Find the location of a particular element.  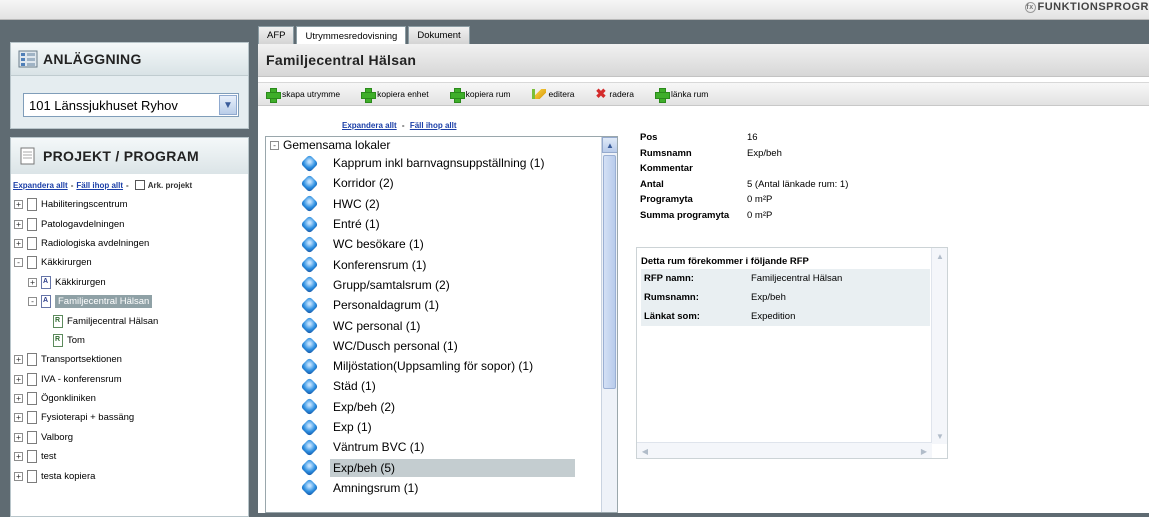

anlaggning-panel: ANLÄGGNING 101 Länssjukhuset Ryhov ▼ is located at coordinates (129, 85).